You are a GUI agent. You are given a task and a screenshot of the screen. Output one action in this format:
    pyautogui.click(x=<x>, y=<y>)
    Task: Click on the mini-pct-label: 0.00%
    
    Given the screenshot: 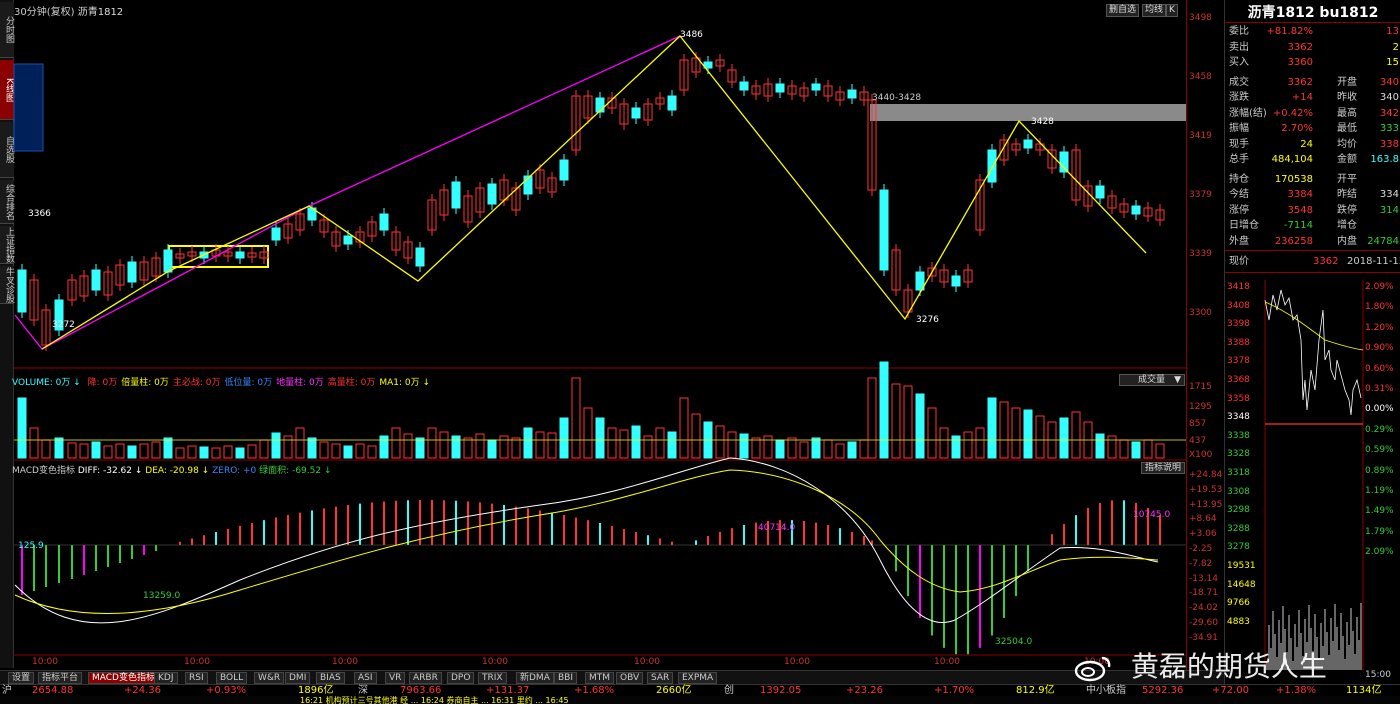 What is the action you would take?
    pyautogui.click(x=1379, y=409)
    